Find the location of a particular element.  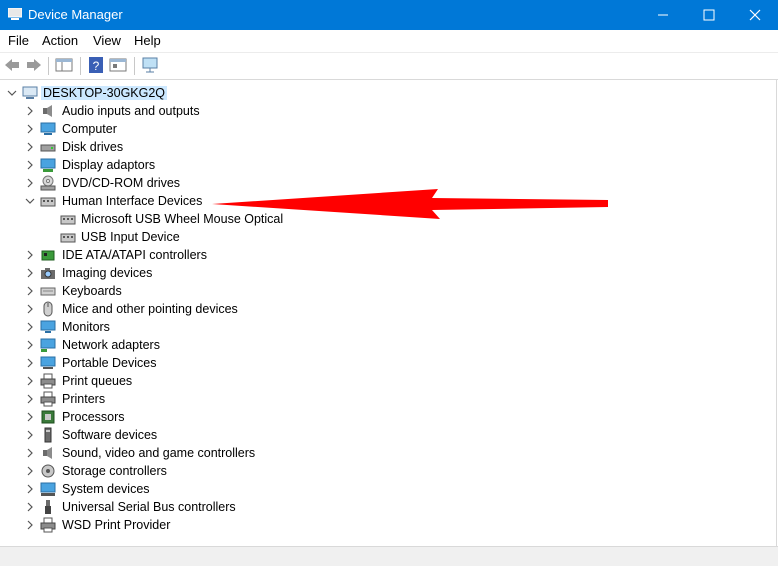

network-adapter-icon is located at coordinates (48, 345).